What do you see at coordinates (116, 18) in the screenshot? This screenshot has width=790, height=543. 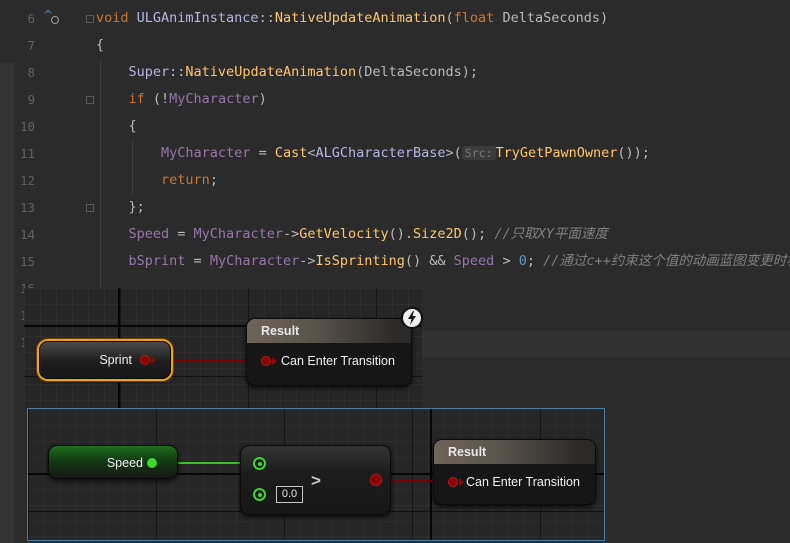 I see `code-token: void` at bounding box center [116, 18].